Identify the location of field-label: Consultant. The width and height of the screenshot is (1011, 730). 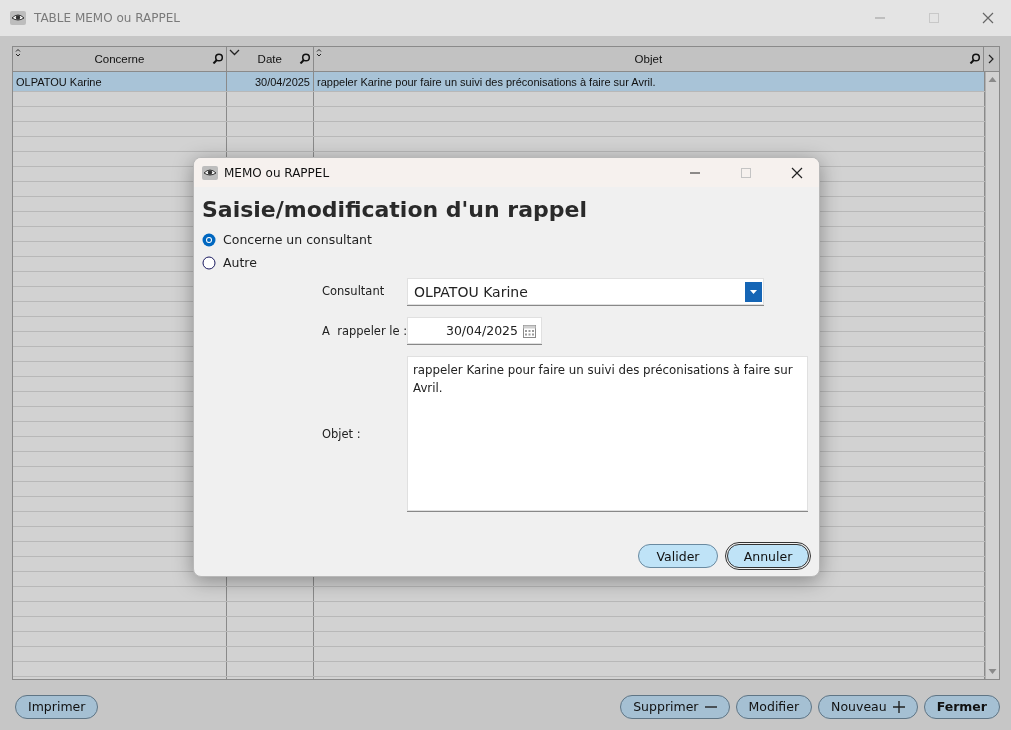
(354, 291).